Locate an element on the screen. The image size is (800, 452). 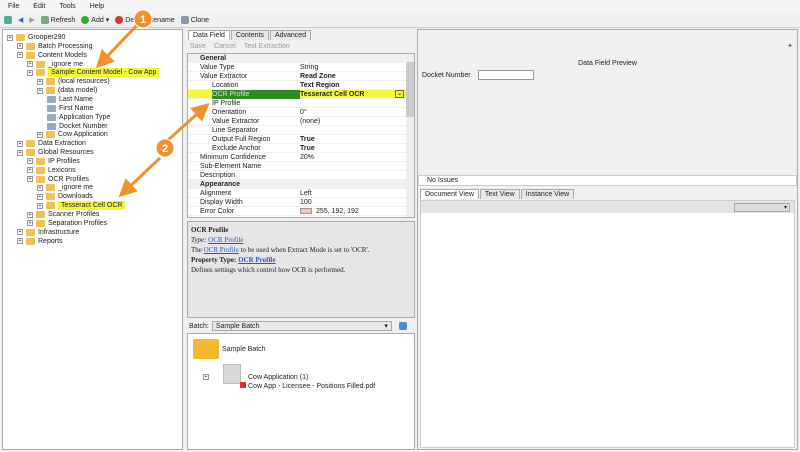
tree-node: + Tesseract Cell OCR is located at coordinates (81, 206).